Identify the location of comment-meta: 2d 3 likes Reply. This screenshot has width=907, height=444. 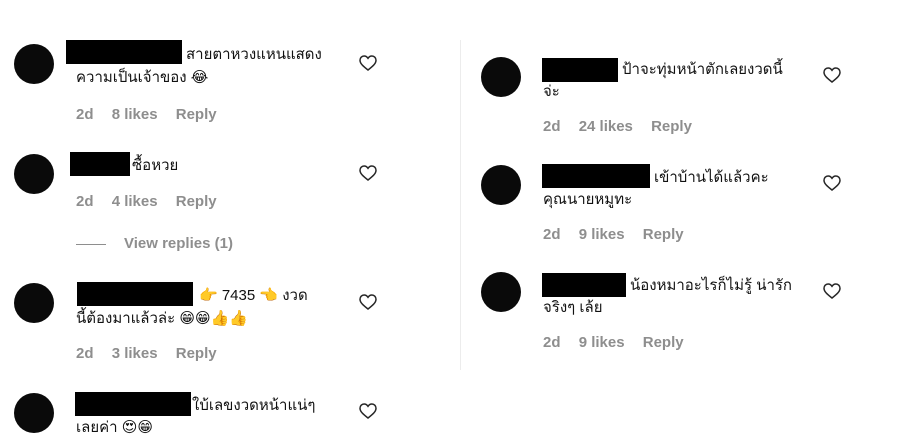
(153, 353).